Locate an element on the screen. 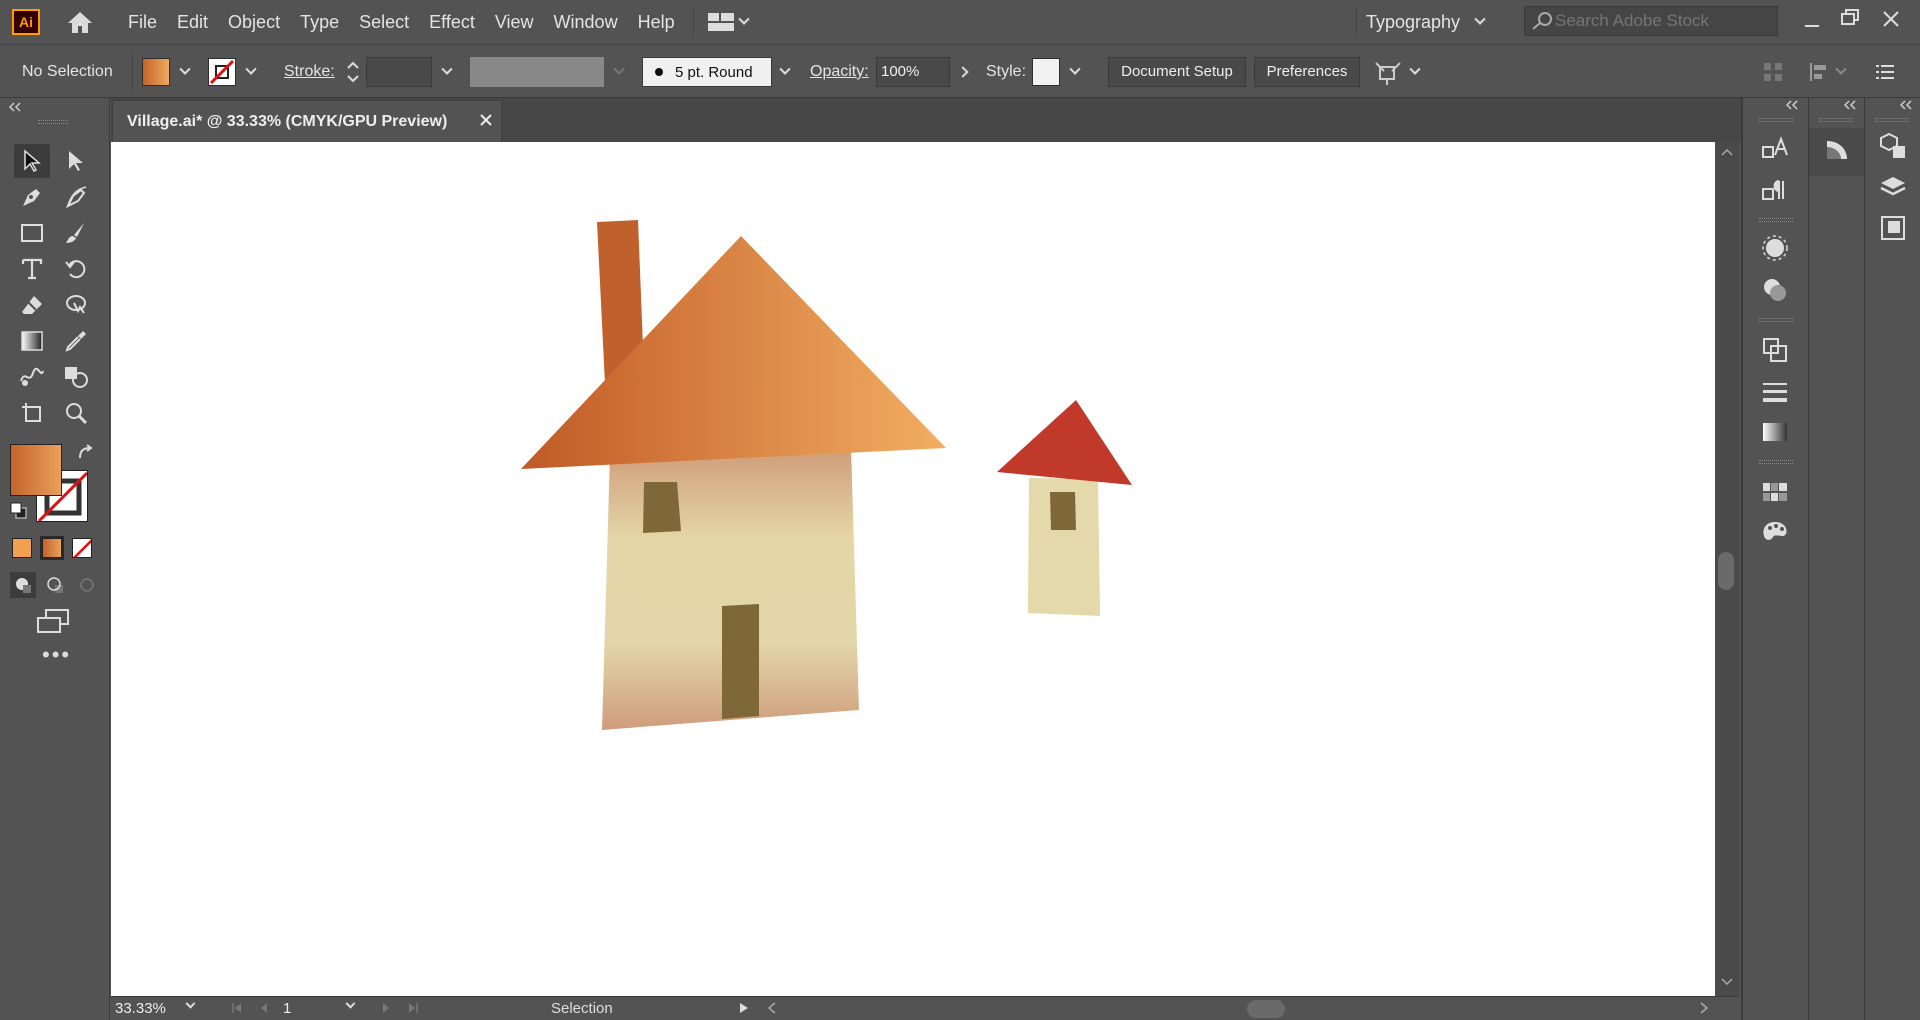 Image resolution: width=1920 pixels, height=1020 pixels. zoom-tool-icon is located at coordinates (76, 413).